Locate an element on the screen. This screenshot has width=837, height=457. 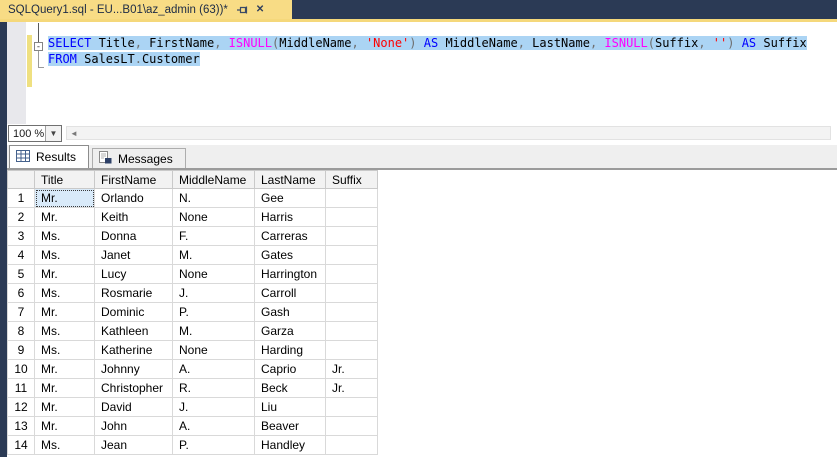
editor-horizontal-scrollbar: ◄ is located at coordinates (448, 133).